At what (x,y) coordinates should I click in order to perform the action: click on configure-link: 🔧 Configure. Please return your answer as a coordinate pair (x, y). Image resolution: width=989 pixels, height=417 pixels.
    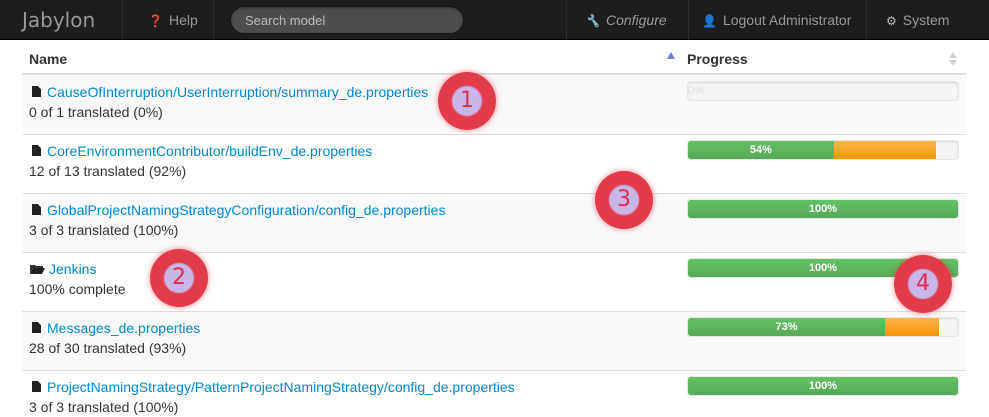
    Looking at the image, I should click on (626, 20).